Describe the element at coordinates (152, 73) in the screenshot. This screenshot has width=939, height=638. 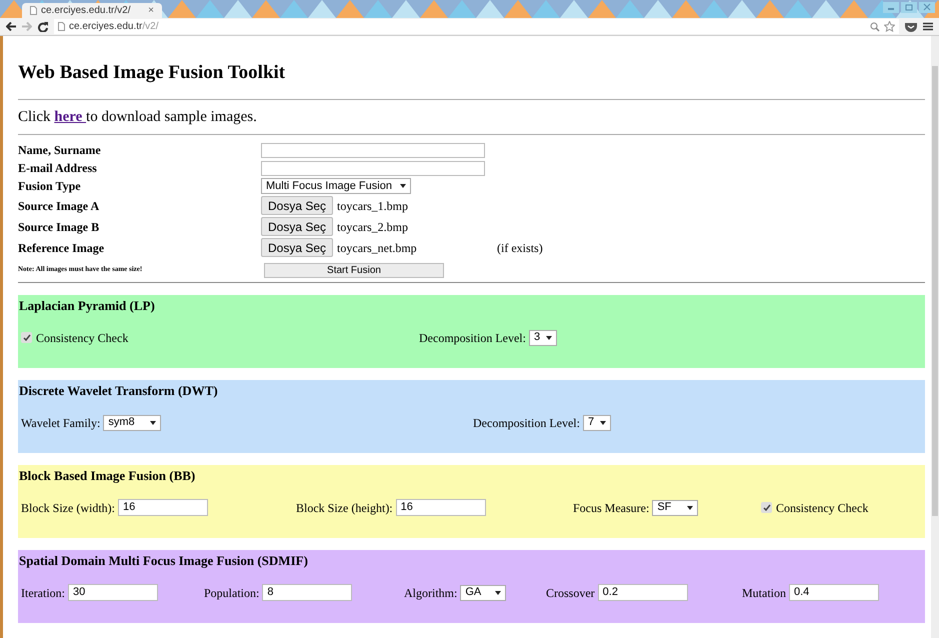
I see `page-title: Web Based Image Fusion Toolkit` at that location.